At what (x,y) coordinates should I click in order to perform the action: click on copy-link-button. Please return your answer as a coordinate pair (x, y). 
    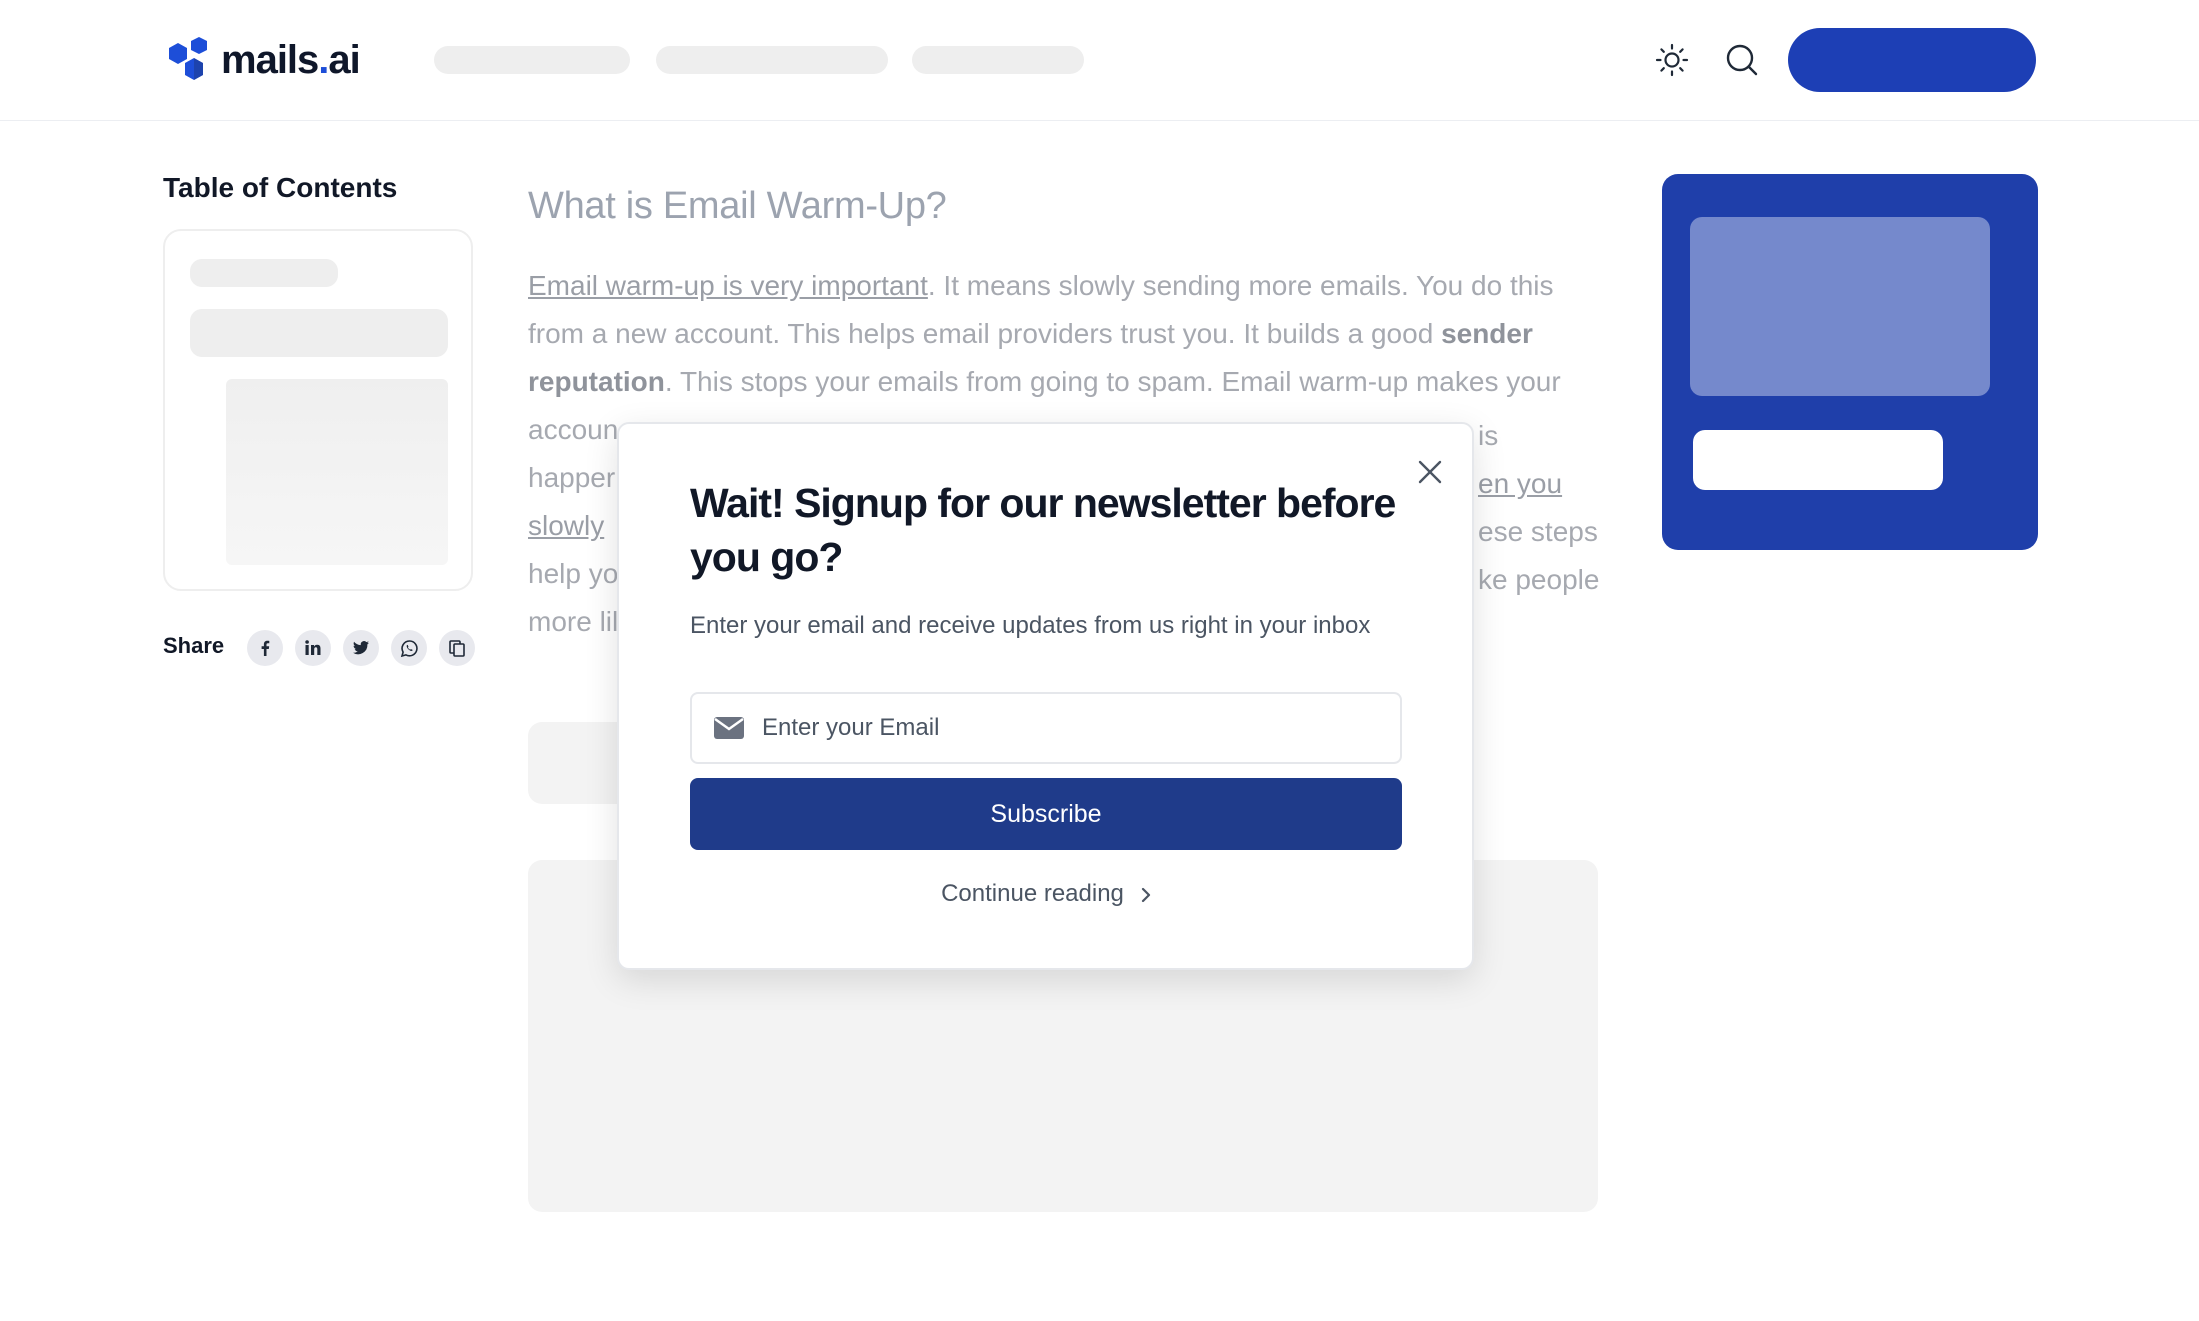
    Looking at the image, I should click on (457, 648).